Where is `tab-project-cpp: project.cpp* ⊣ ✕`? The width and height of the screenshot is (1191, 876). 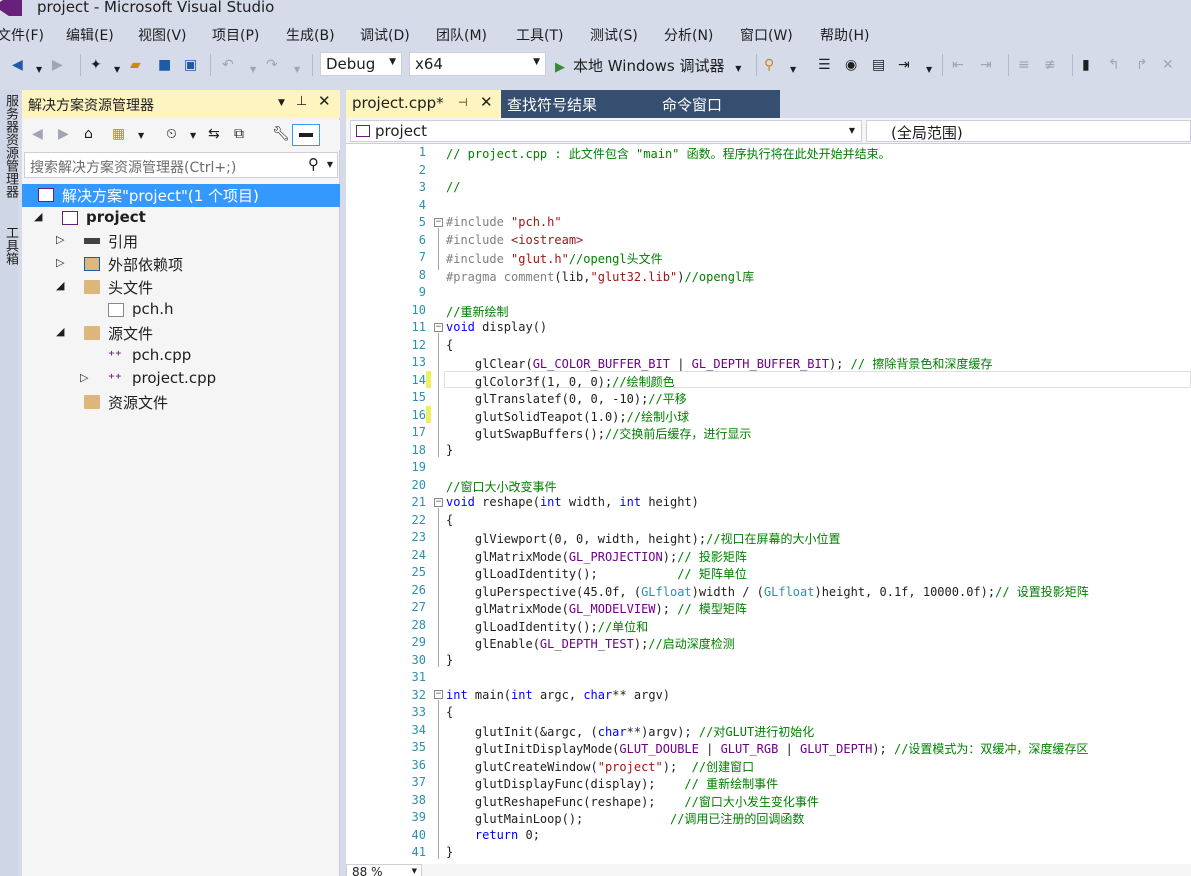 tab-project-cpp: project.cpp* ⊣ ✕ is located at coordinates (423, 104).